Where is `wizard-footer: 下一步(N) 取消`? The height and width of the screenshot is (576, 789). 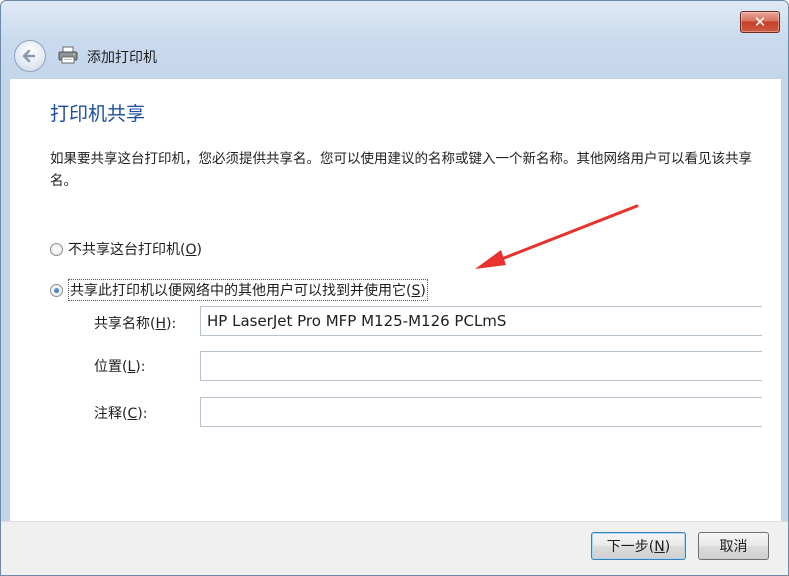
wizard-footer: 下一步(N) 取消 is located at coordinates (394, 548).